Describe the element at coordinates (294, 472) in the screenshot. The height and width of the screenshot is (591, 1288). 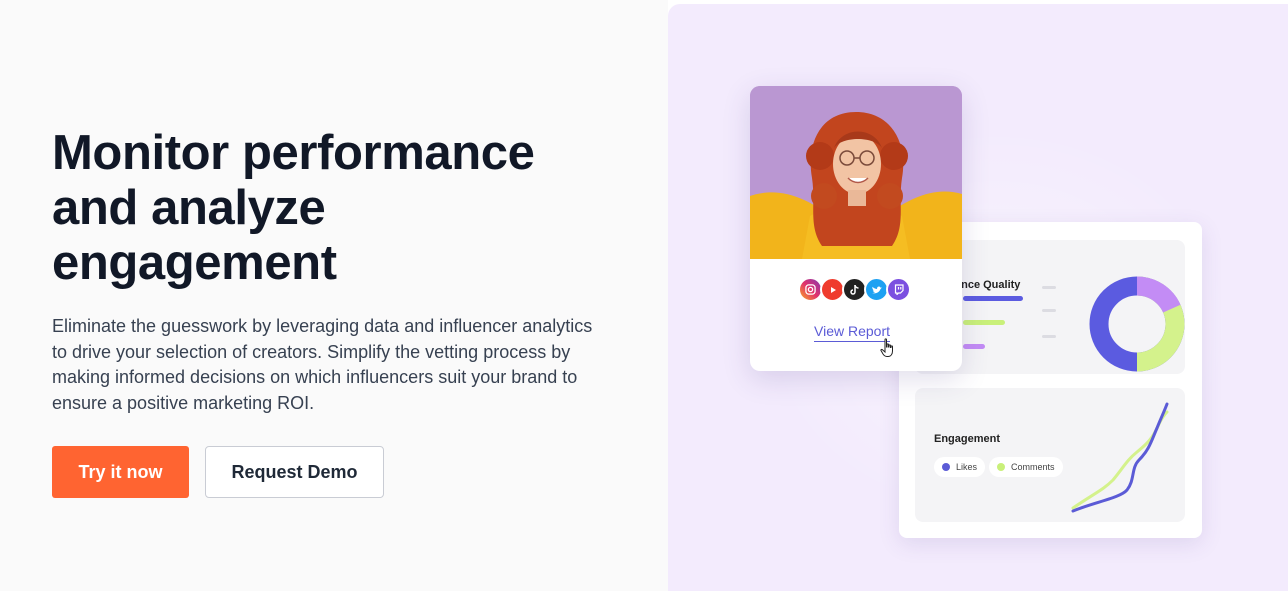
I see `request-demo-button: Request Demo` at that location.